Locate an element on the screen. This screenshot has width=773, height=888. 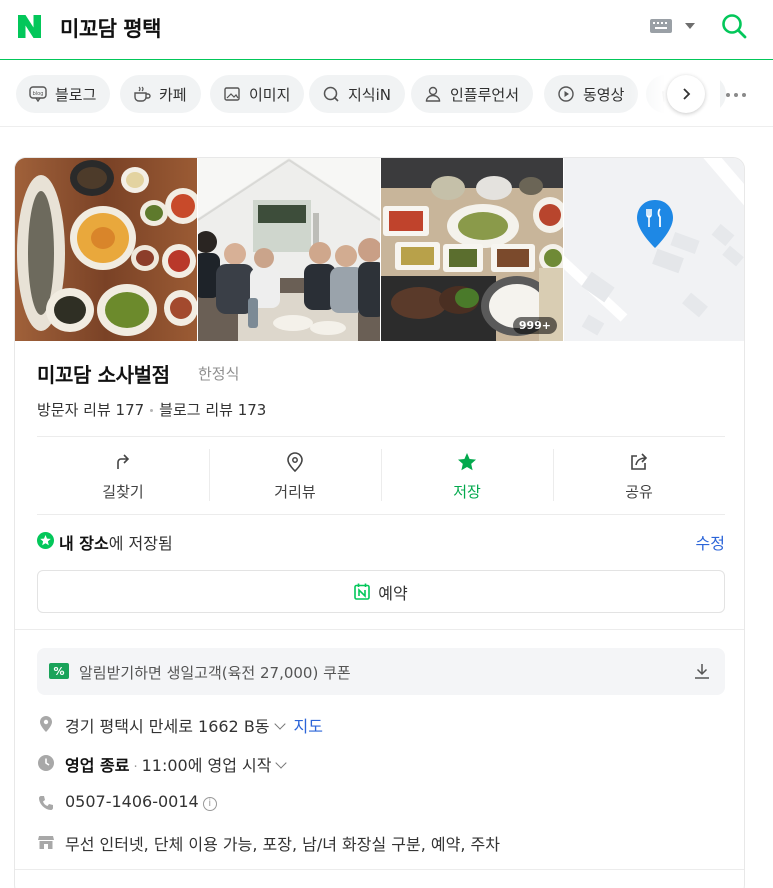
phone-icon is located at coordinates (46, 803).